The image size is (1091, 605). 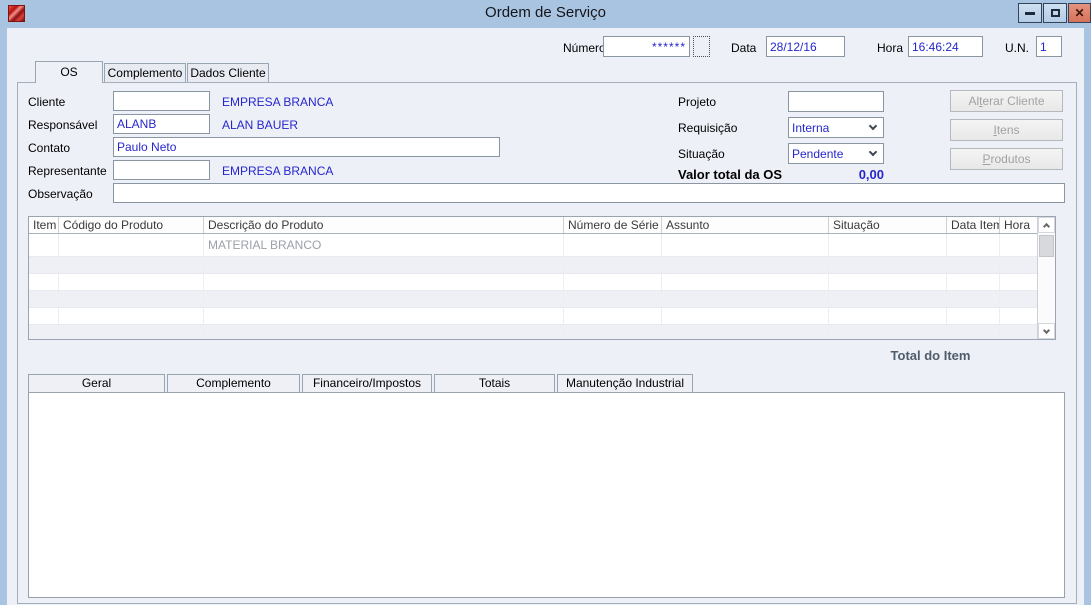 I want to click on numero-browse-button, so click(x=701, y=46).